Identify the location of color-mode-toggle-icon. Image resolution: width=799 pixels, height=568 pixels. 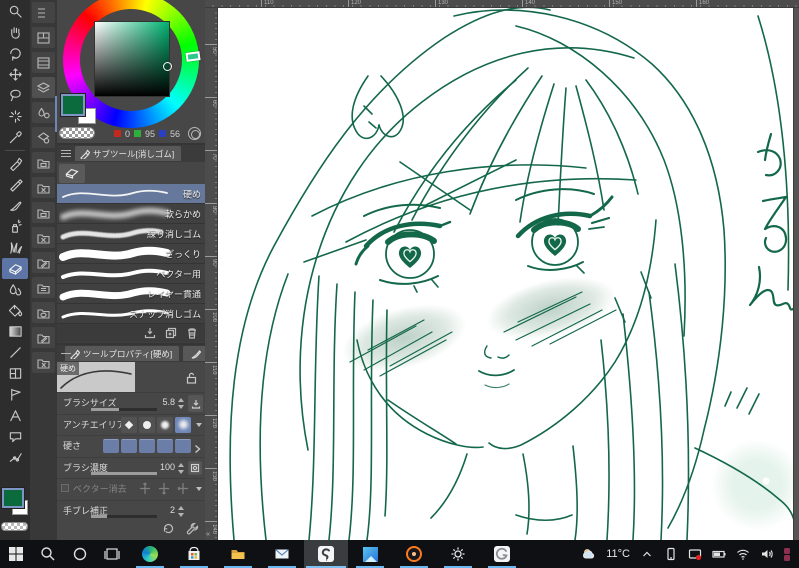
(194, 133).